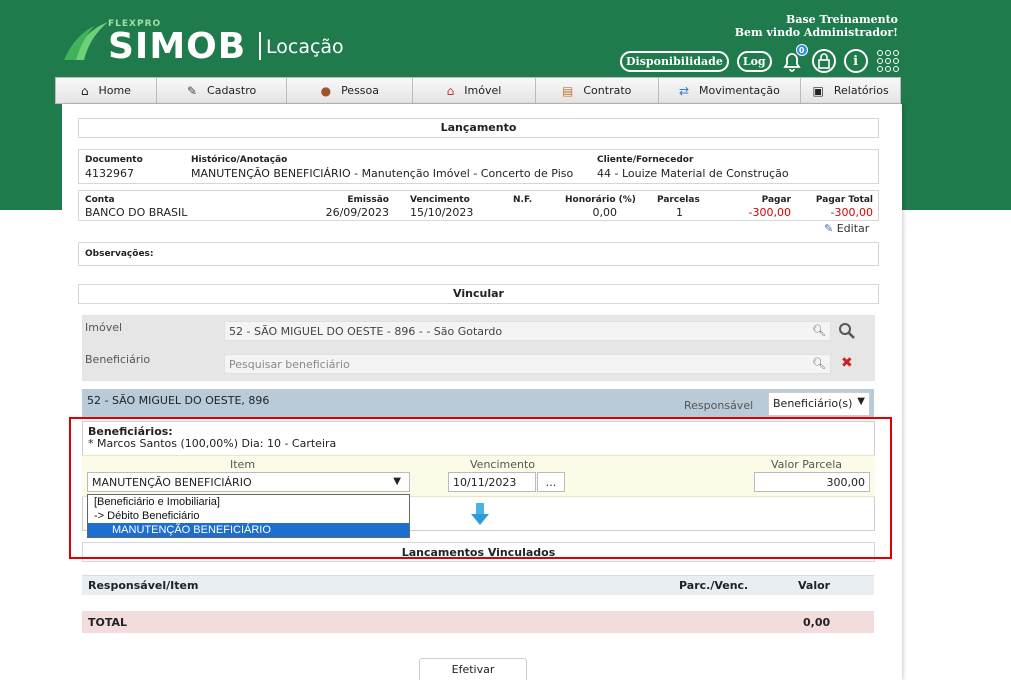 This screenshot has width=1011, height=680. I want to click on log-button: Log, so click(754, 61).